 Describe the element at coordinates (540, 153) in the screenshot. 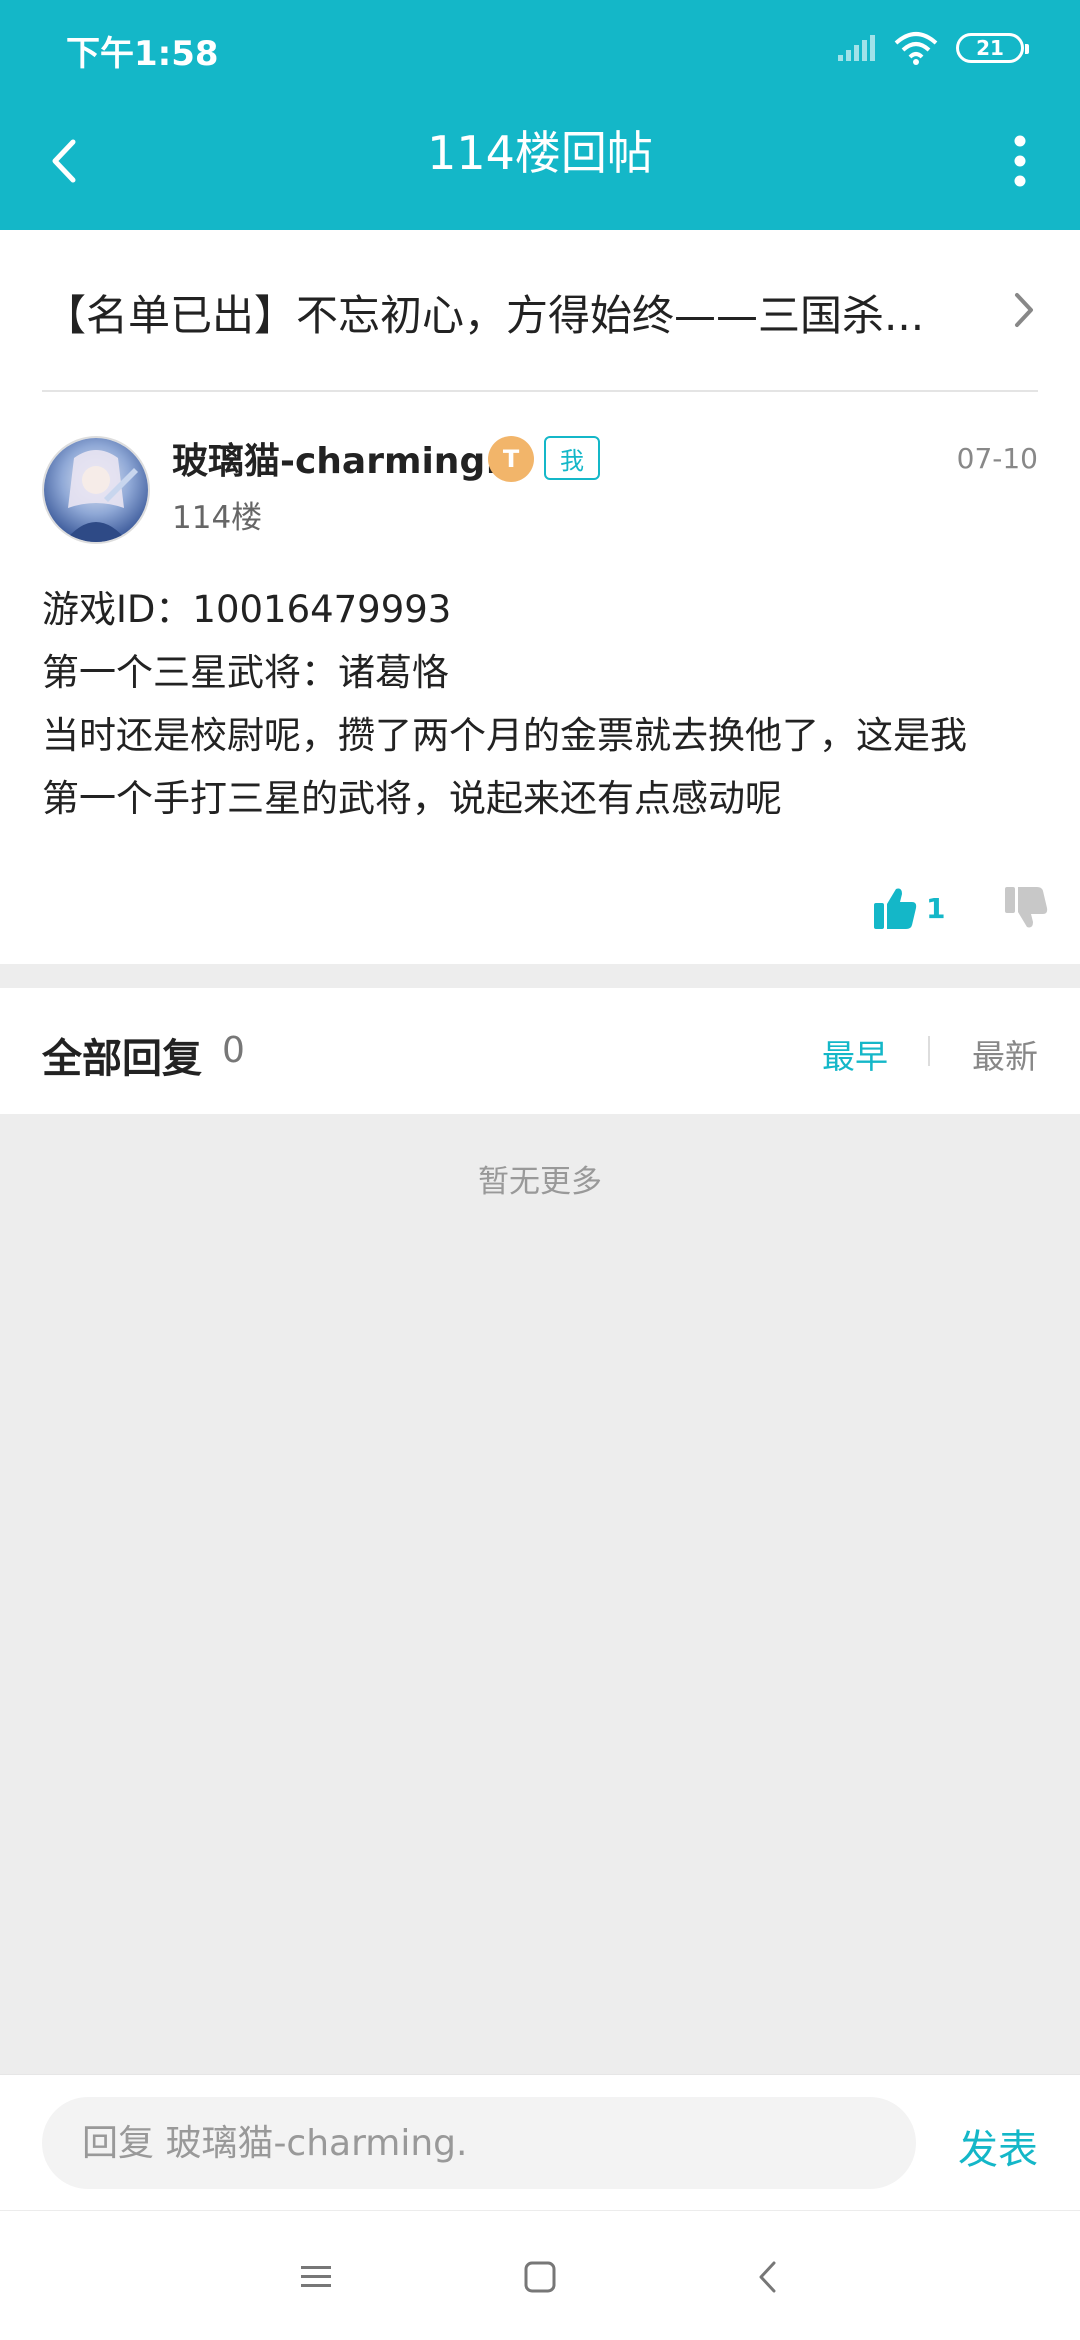

I see `page-title: 114楼回帖` at that location.